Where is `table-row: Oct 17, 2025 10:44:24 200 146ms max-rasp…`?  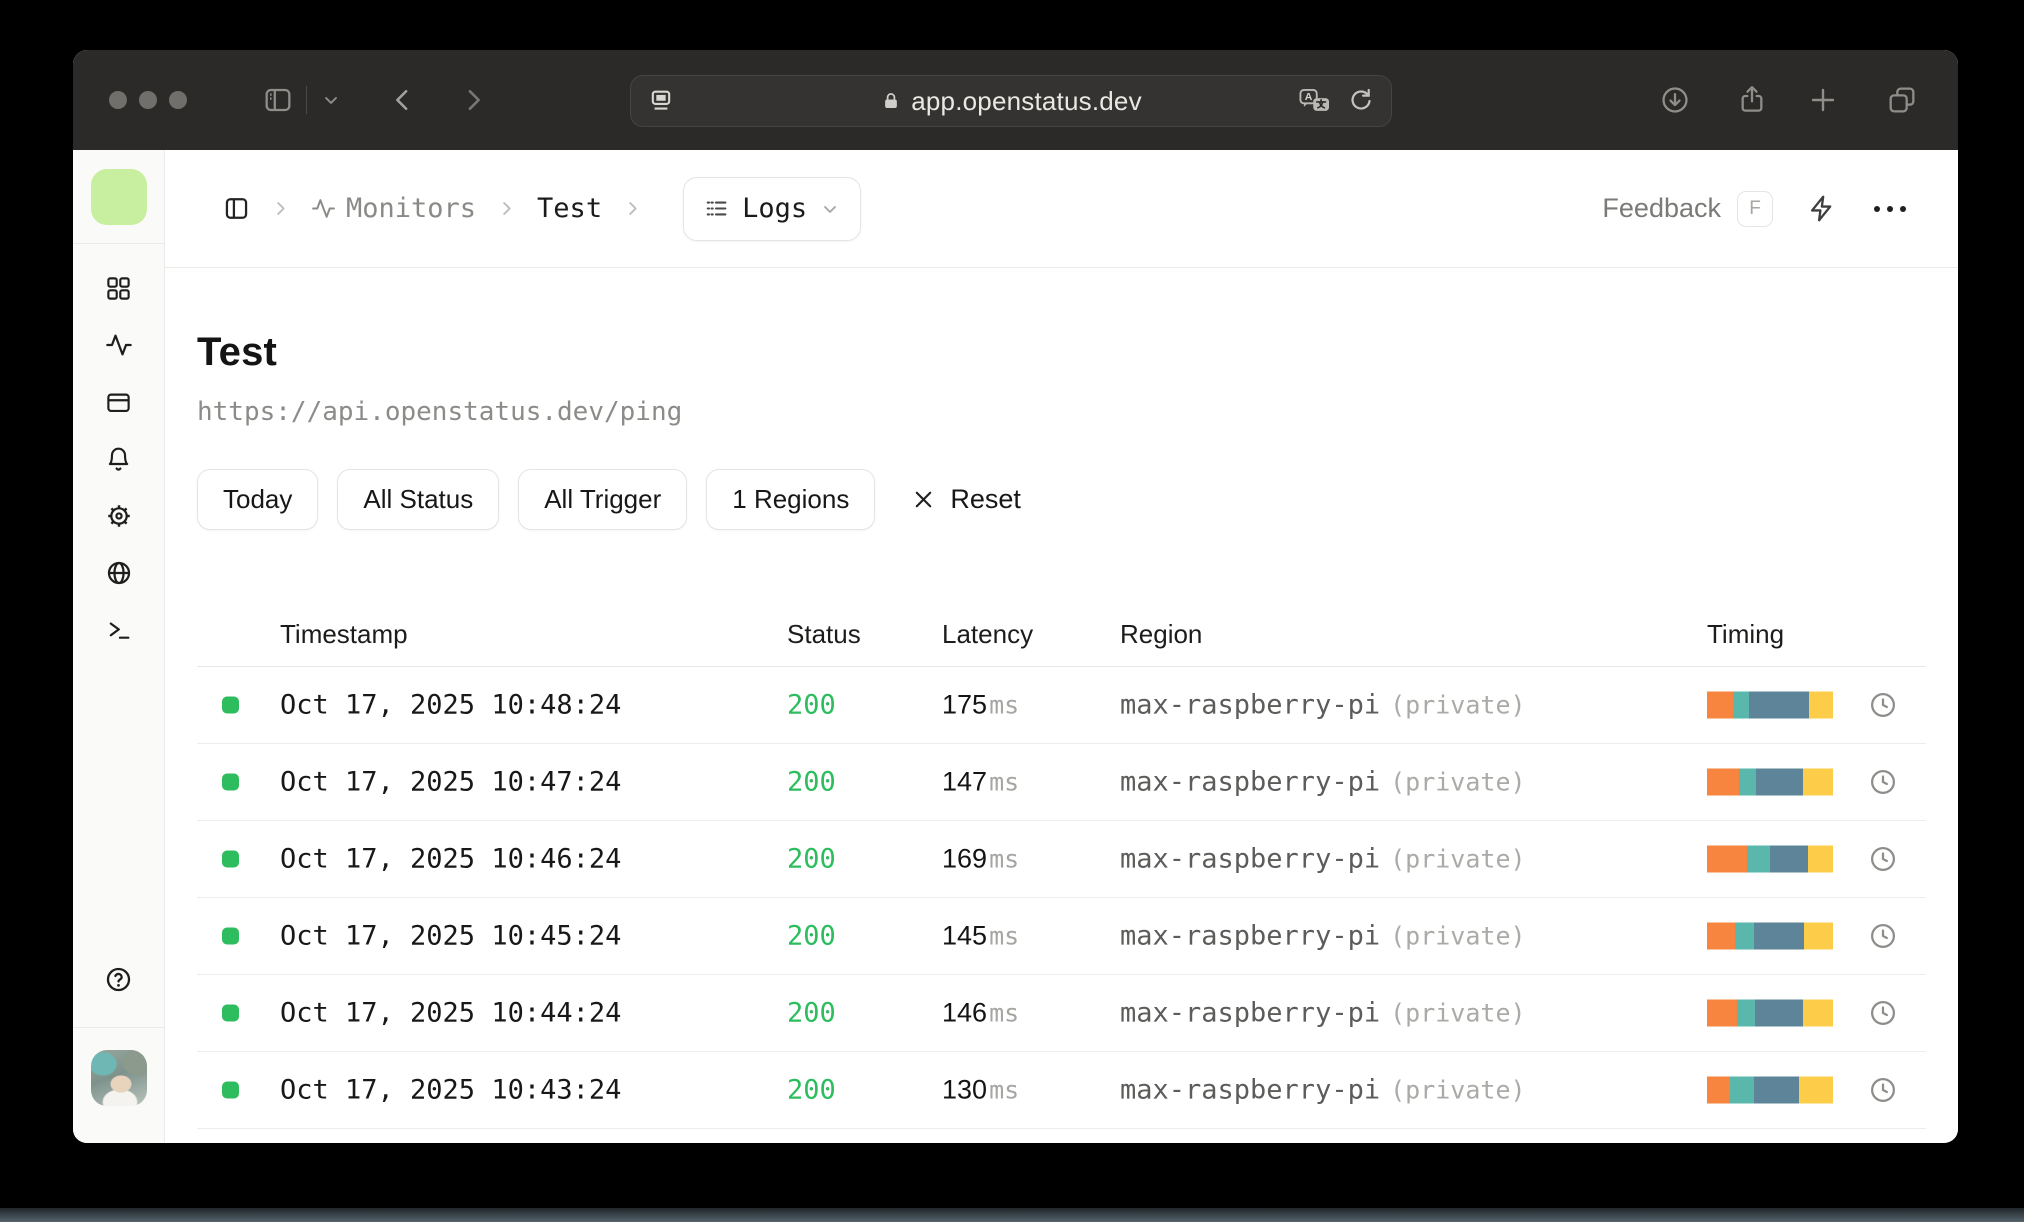
table-row: Oct 17, 2025 10:44:24 200 146ms max-rasp… is located at coordinates (1061, 1013).